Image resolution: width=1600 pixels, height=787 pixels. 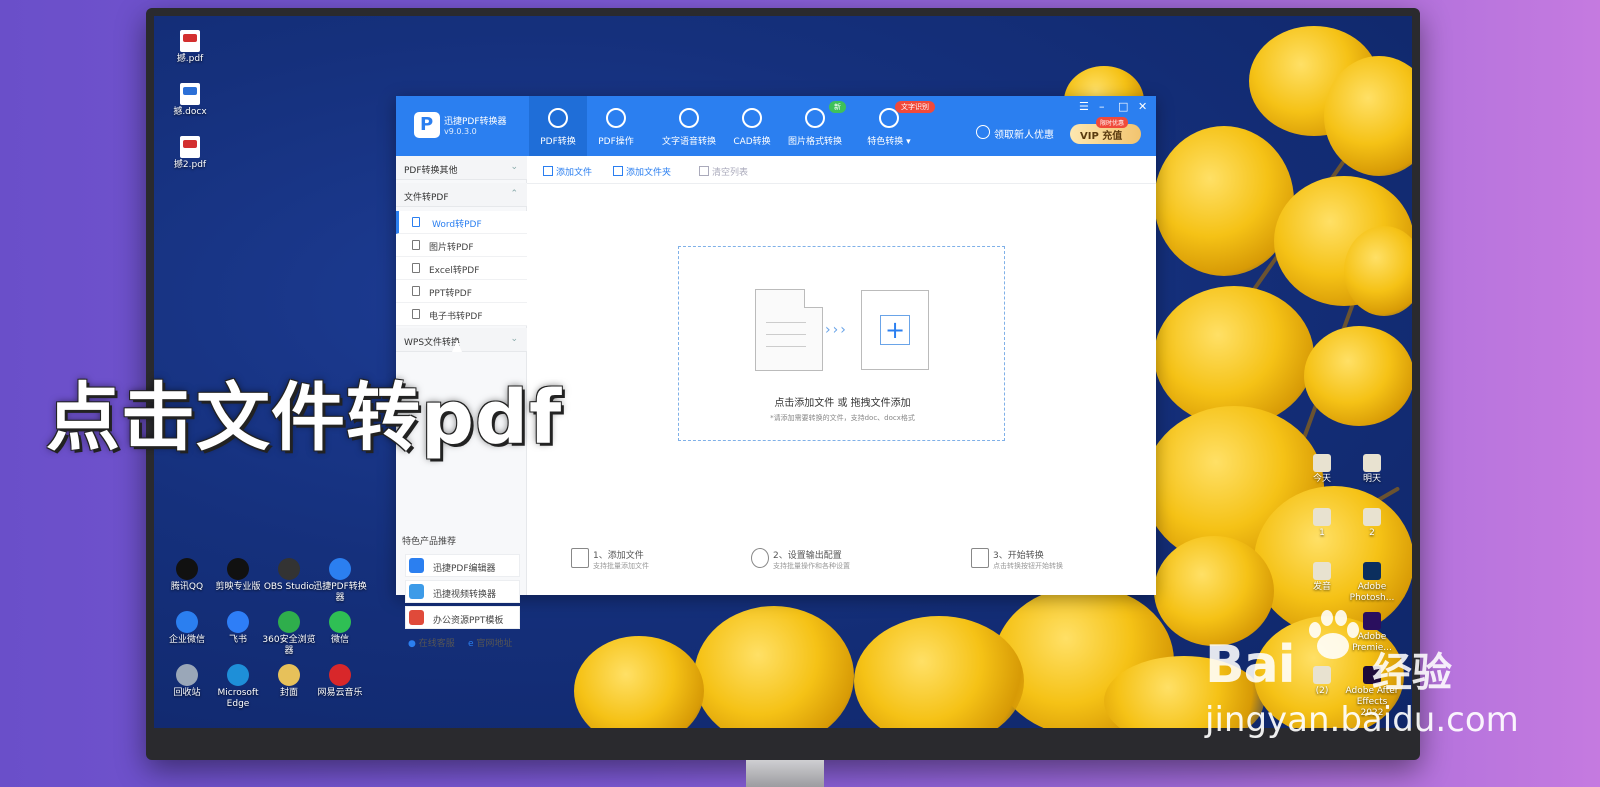 What do you see at coordinates (1024, 133) in the screenshot?
I see `new-user-promo-link: 领取新人优惠` at bounding box center [1024, 133].